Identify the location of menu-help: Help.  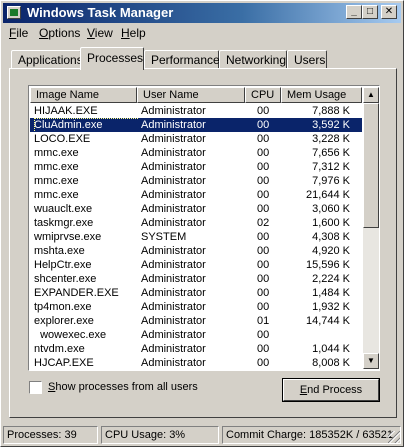
(133, 33).